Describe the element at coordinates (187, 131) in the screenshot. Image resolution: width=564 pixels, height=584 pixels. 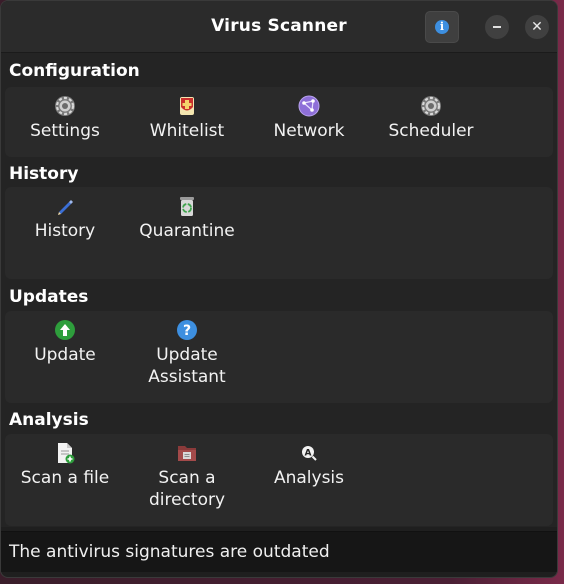
I see `whitelist-label: Whitelist` at that location.